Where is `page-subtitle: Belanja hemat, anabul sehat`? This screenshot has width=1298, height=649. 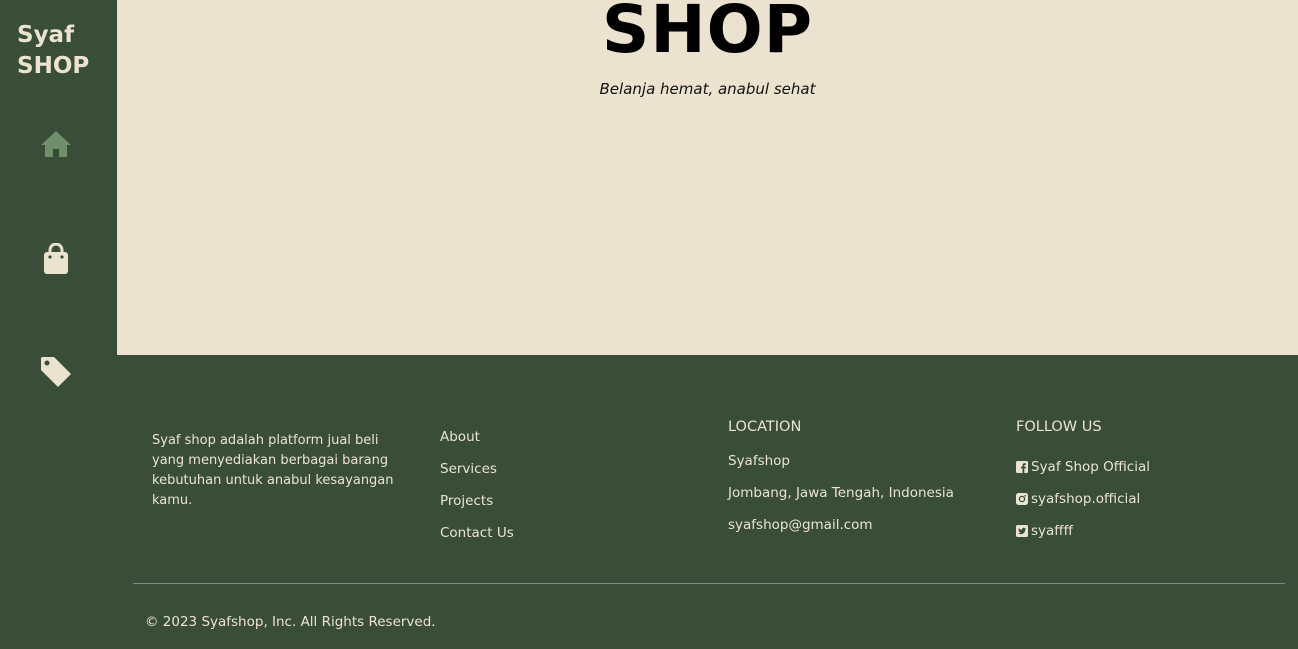
page-subtitle: Belanja hemat, anabul sehat is located at coordinates (707, 89).